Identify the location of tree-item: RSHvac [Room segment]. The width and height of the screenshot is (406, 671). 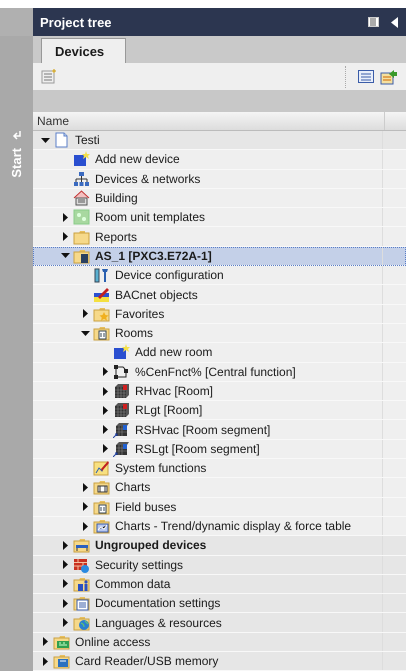
(201, 429).